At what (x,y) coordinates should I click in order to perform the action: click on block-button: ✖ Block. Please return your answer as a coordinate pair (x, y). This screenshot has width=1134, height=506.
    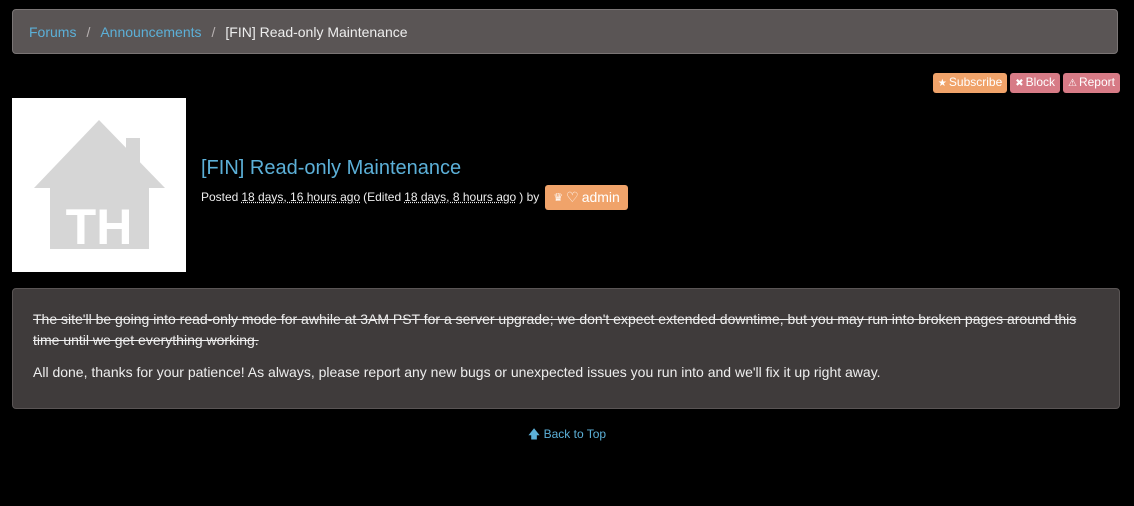
    Looking at the image, I should click on (1035, 83).